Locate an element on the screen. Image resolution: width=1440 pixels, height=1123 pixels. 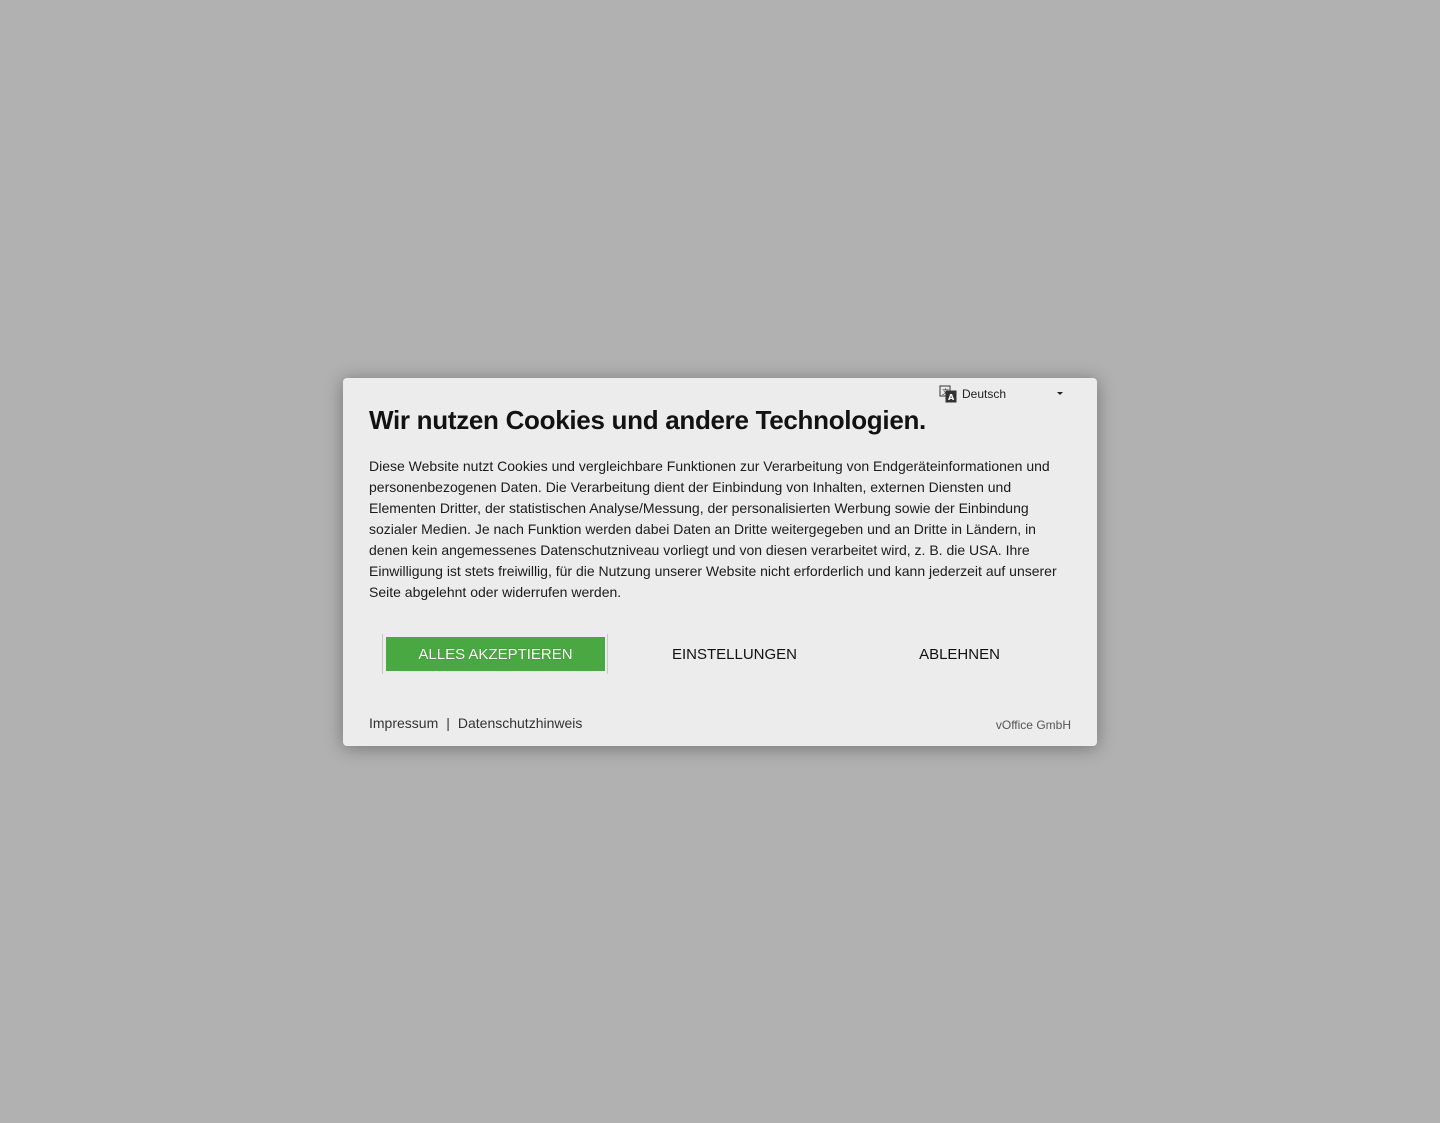
translate-icon: 文 A is located at coordinates (948, 394).